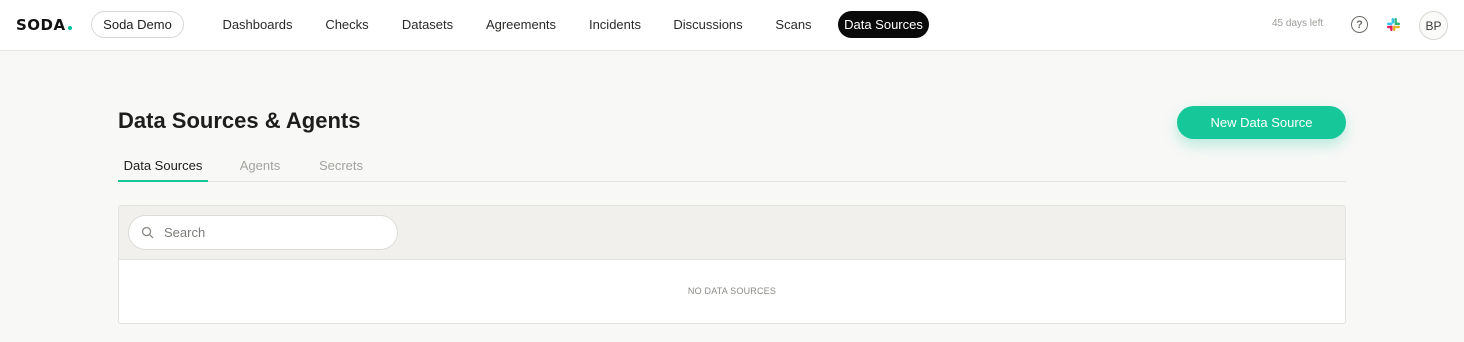  Describe the element at coordinates (521, 24) in the screenshot. I see `nav-item-agreements: Agreements` at that location.